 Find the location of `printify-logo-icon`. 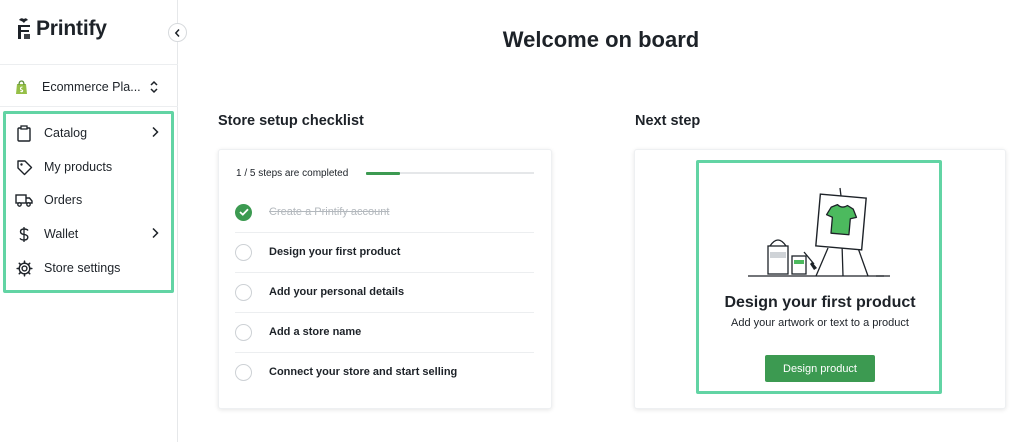

printify-logo-icon is located at coordinates (24, 28).